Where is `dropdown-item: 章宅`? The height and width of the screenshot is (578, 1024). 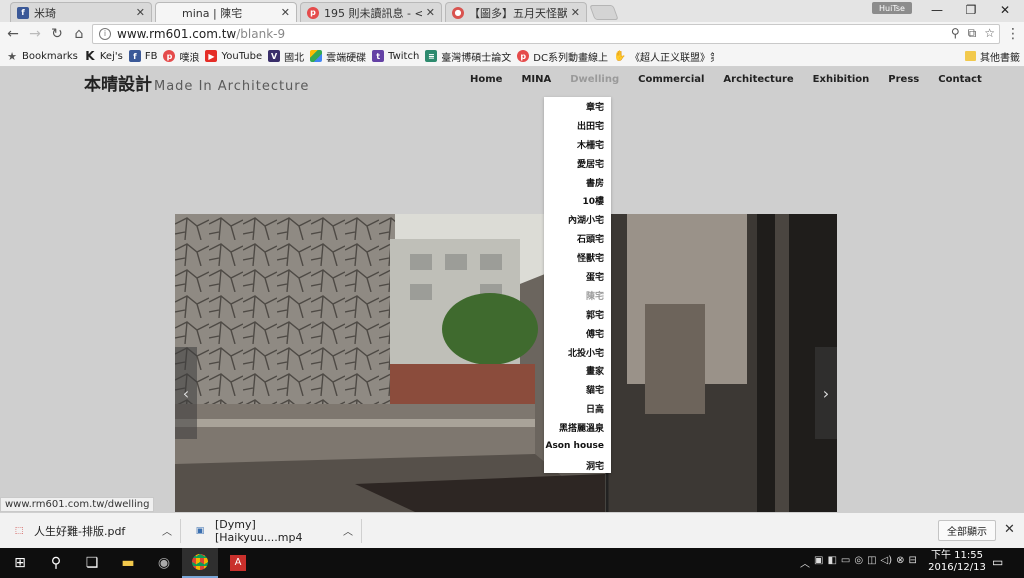 dropdown-item: 章宅 is located at coordinates (577, 106).